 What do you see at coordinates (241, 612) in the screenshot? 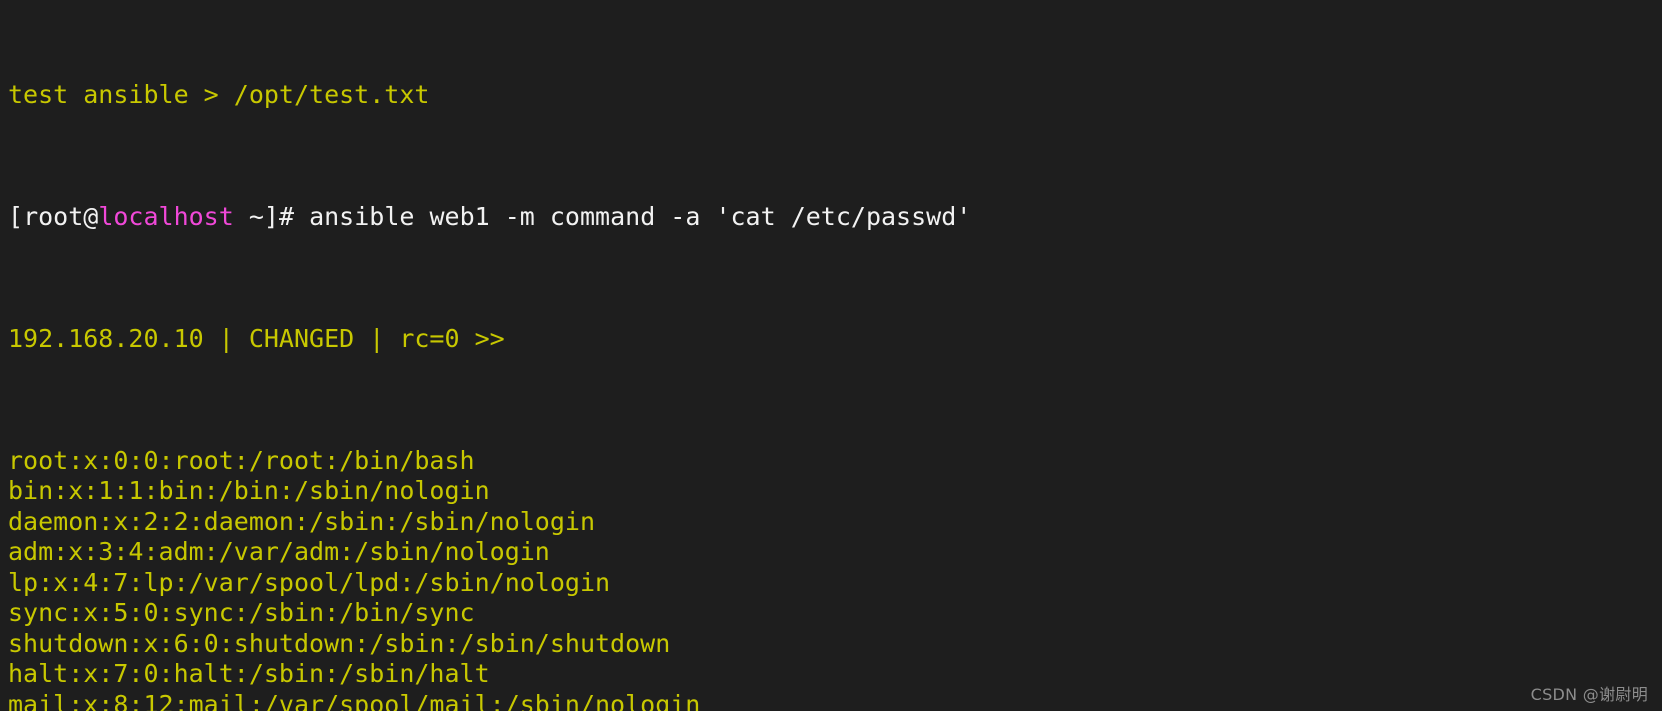
I see `passwd-entry-line: sync:x:5:0:sync:/sbin:/bin/sync` at bounding box center [241, 612].